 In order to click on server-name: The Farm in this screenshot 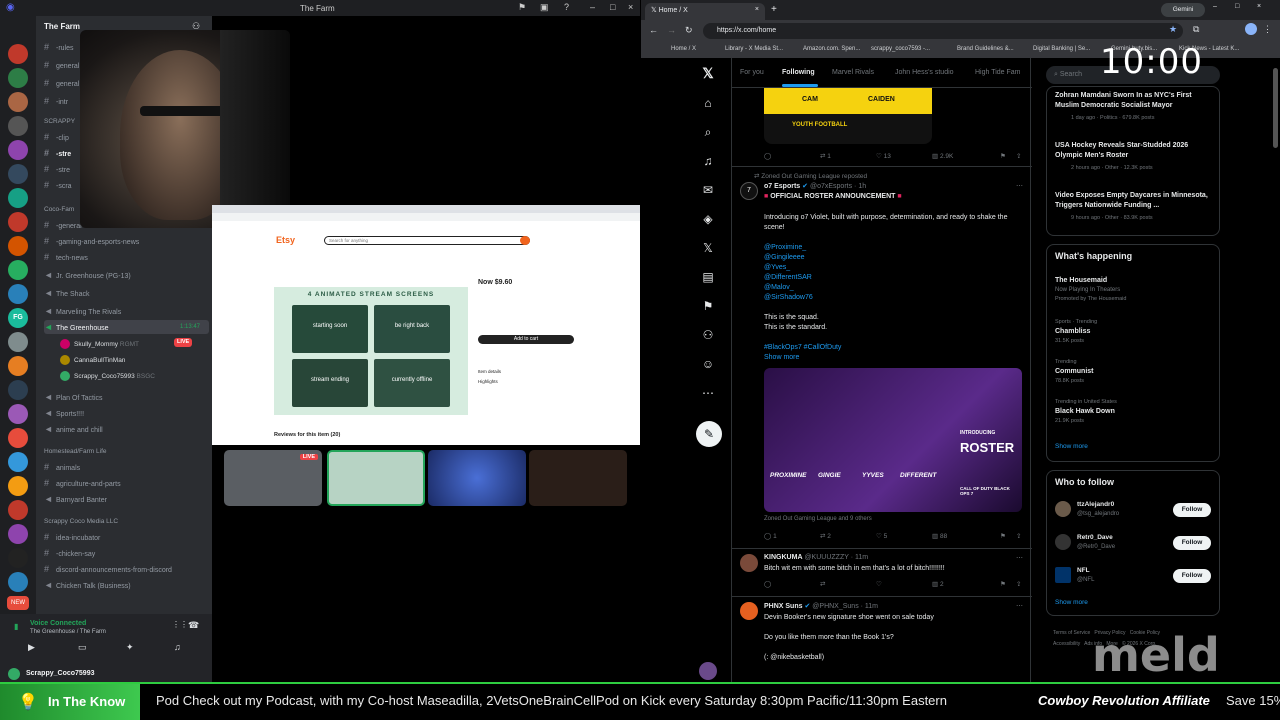, I will do `click(62, 26)`.